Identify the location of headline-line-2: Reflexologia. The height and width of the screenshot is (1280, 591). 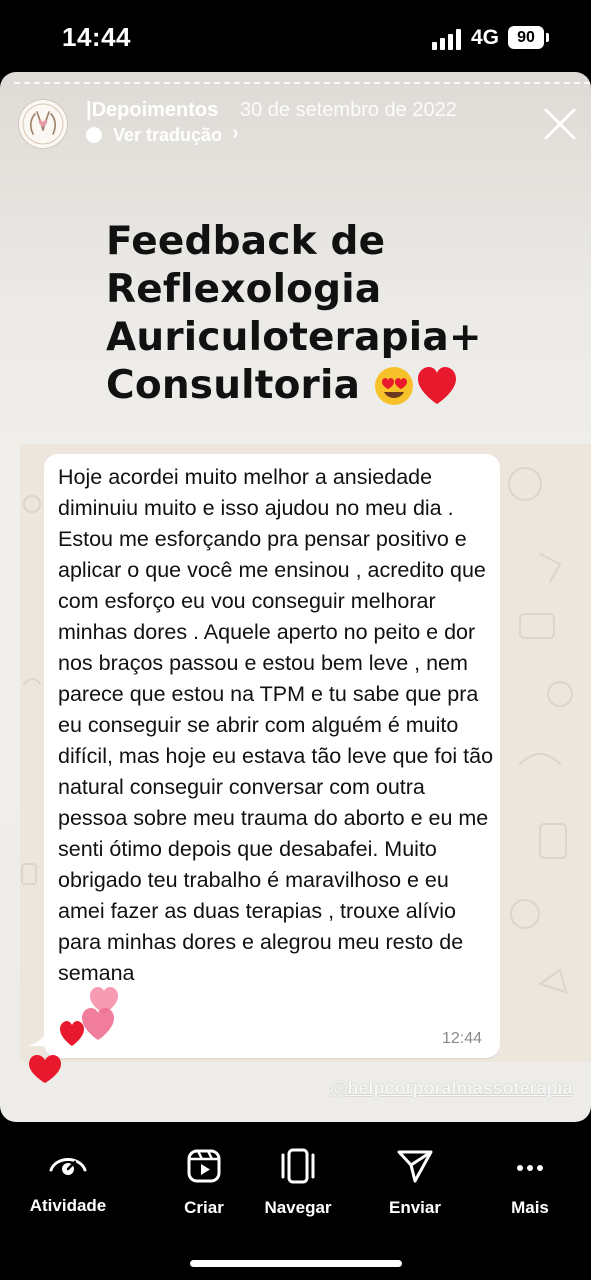
(244, 289).